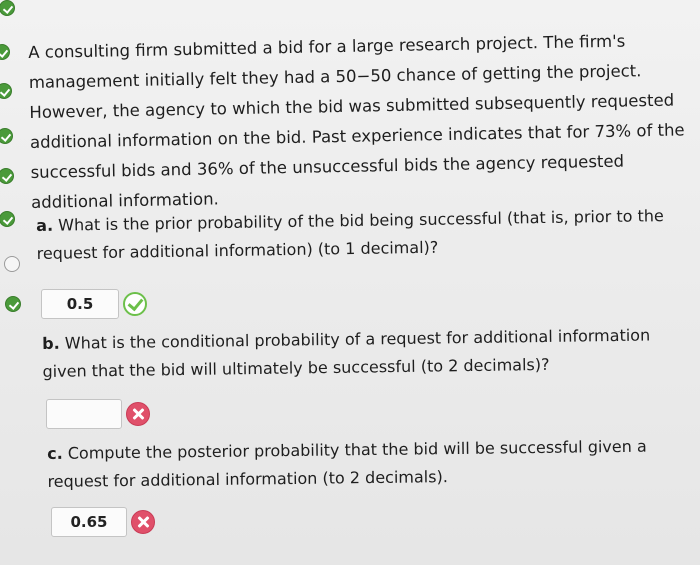 The width and height of the screenshot is (700, 565). Describe the element at coordinates (89, 522) in the screenshot. I see `part-c-answer-input: 0.65` at that location.